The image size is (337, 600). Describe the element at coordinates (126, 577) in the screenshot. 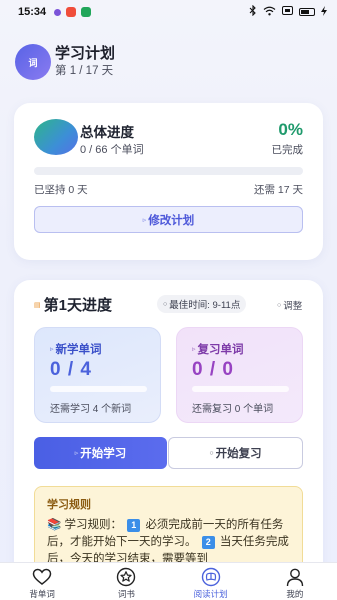

I see `star-icon` at that location.